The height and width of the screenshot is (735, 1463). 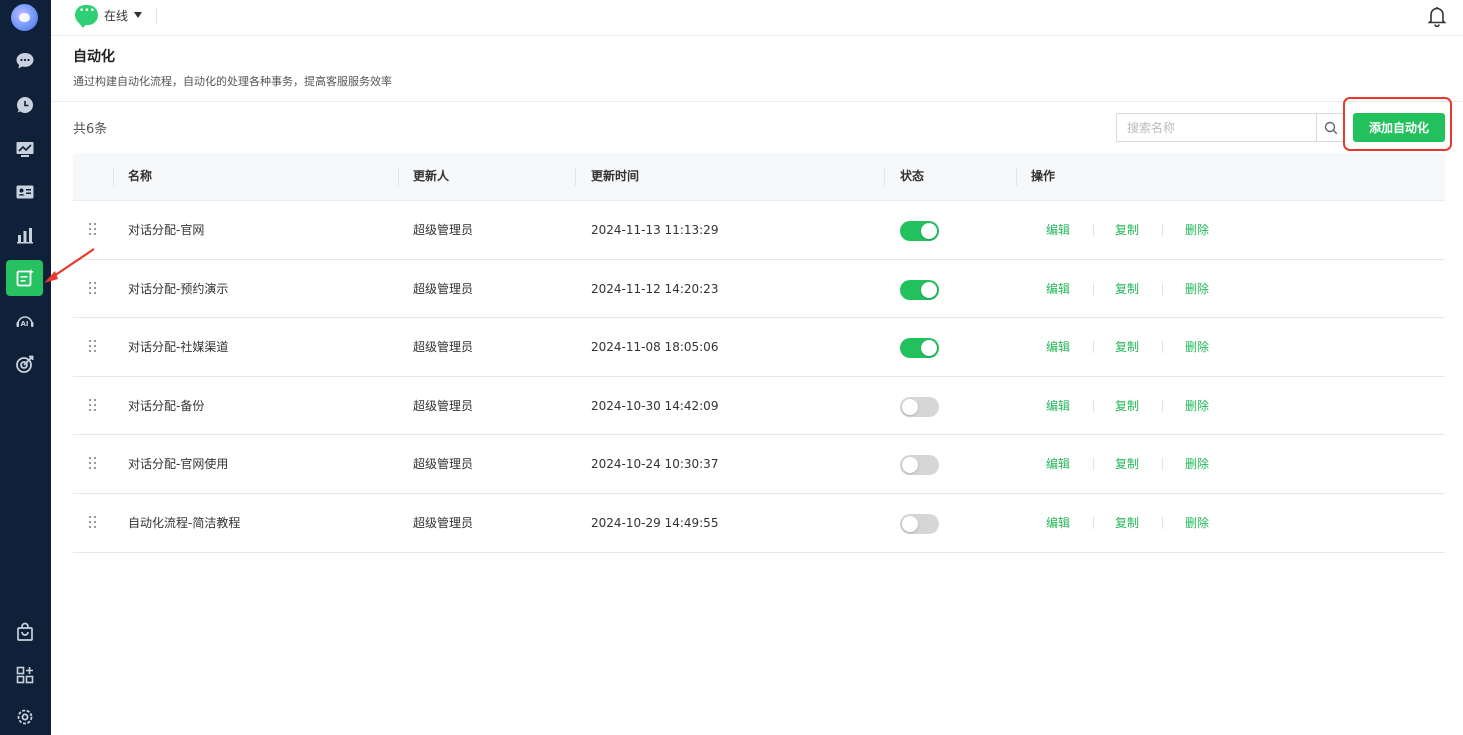 I want to click on sidebar-item-contacts, so click(x=24, y=192).